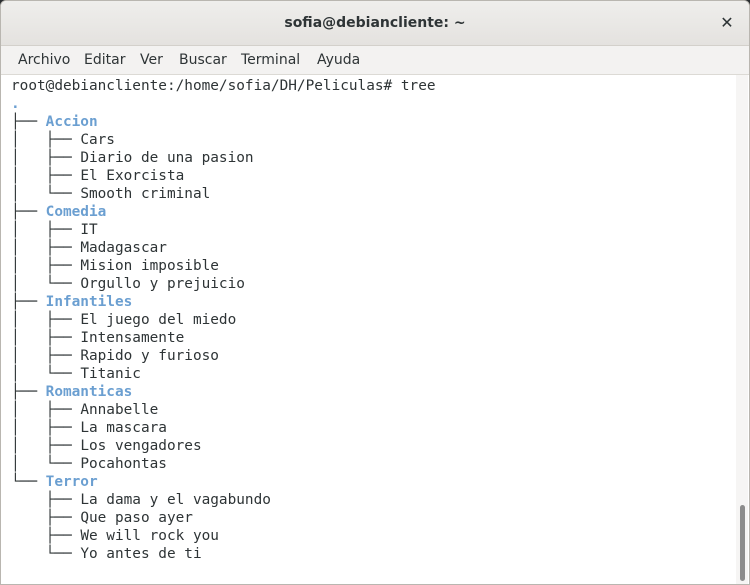  What do you see at coordinates (175, 500) in the screenshot?
I see `file-name: La dama y el vagabundo` at bounding box center [175, 500].